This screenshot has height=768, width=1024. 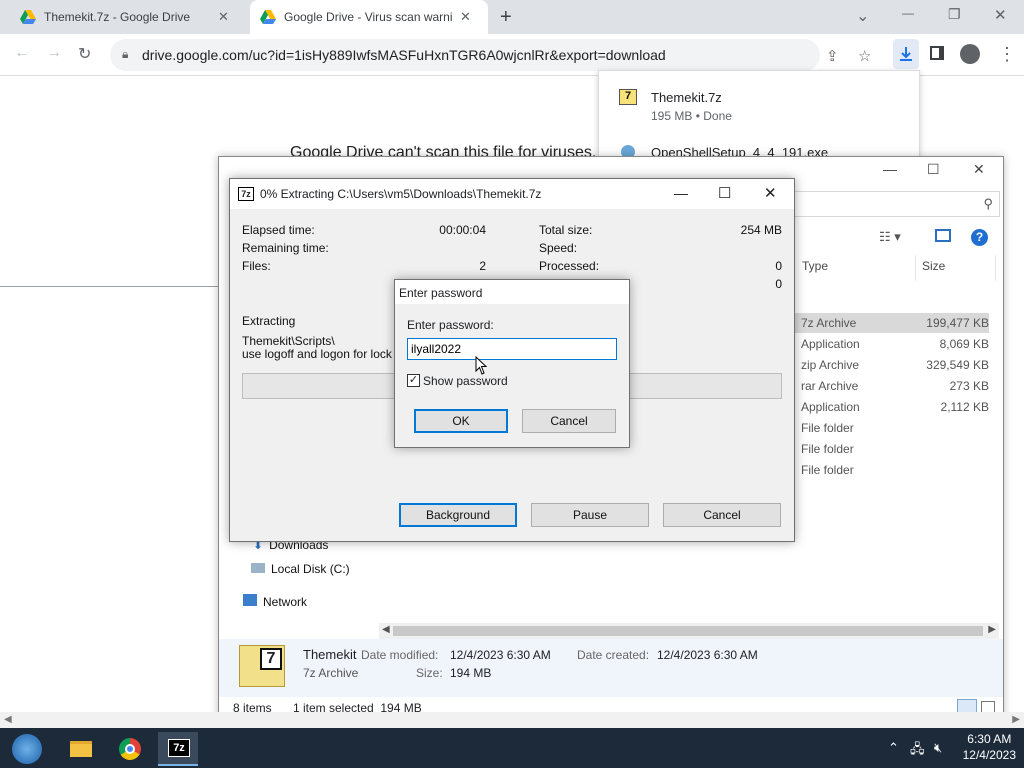 What do you see at coordinates (461, 421) in the screenshot?
I see `ok-button: OK` at bounding box center [461, 421].